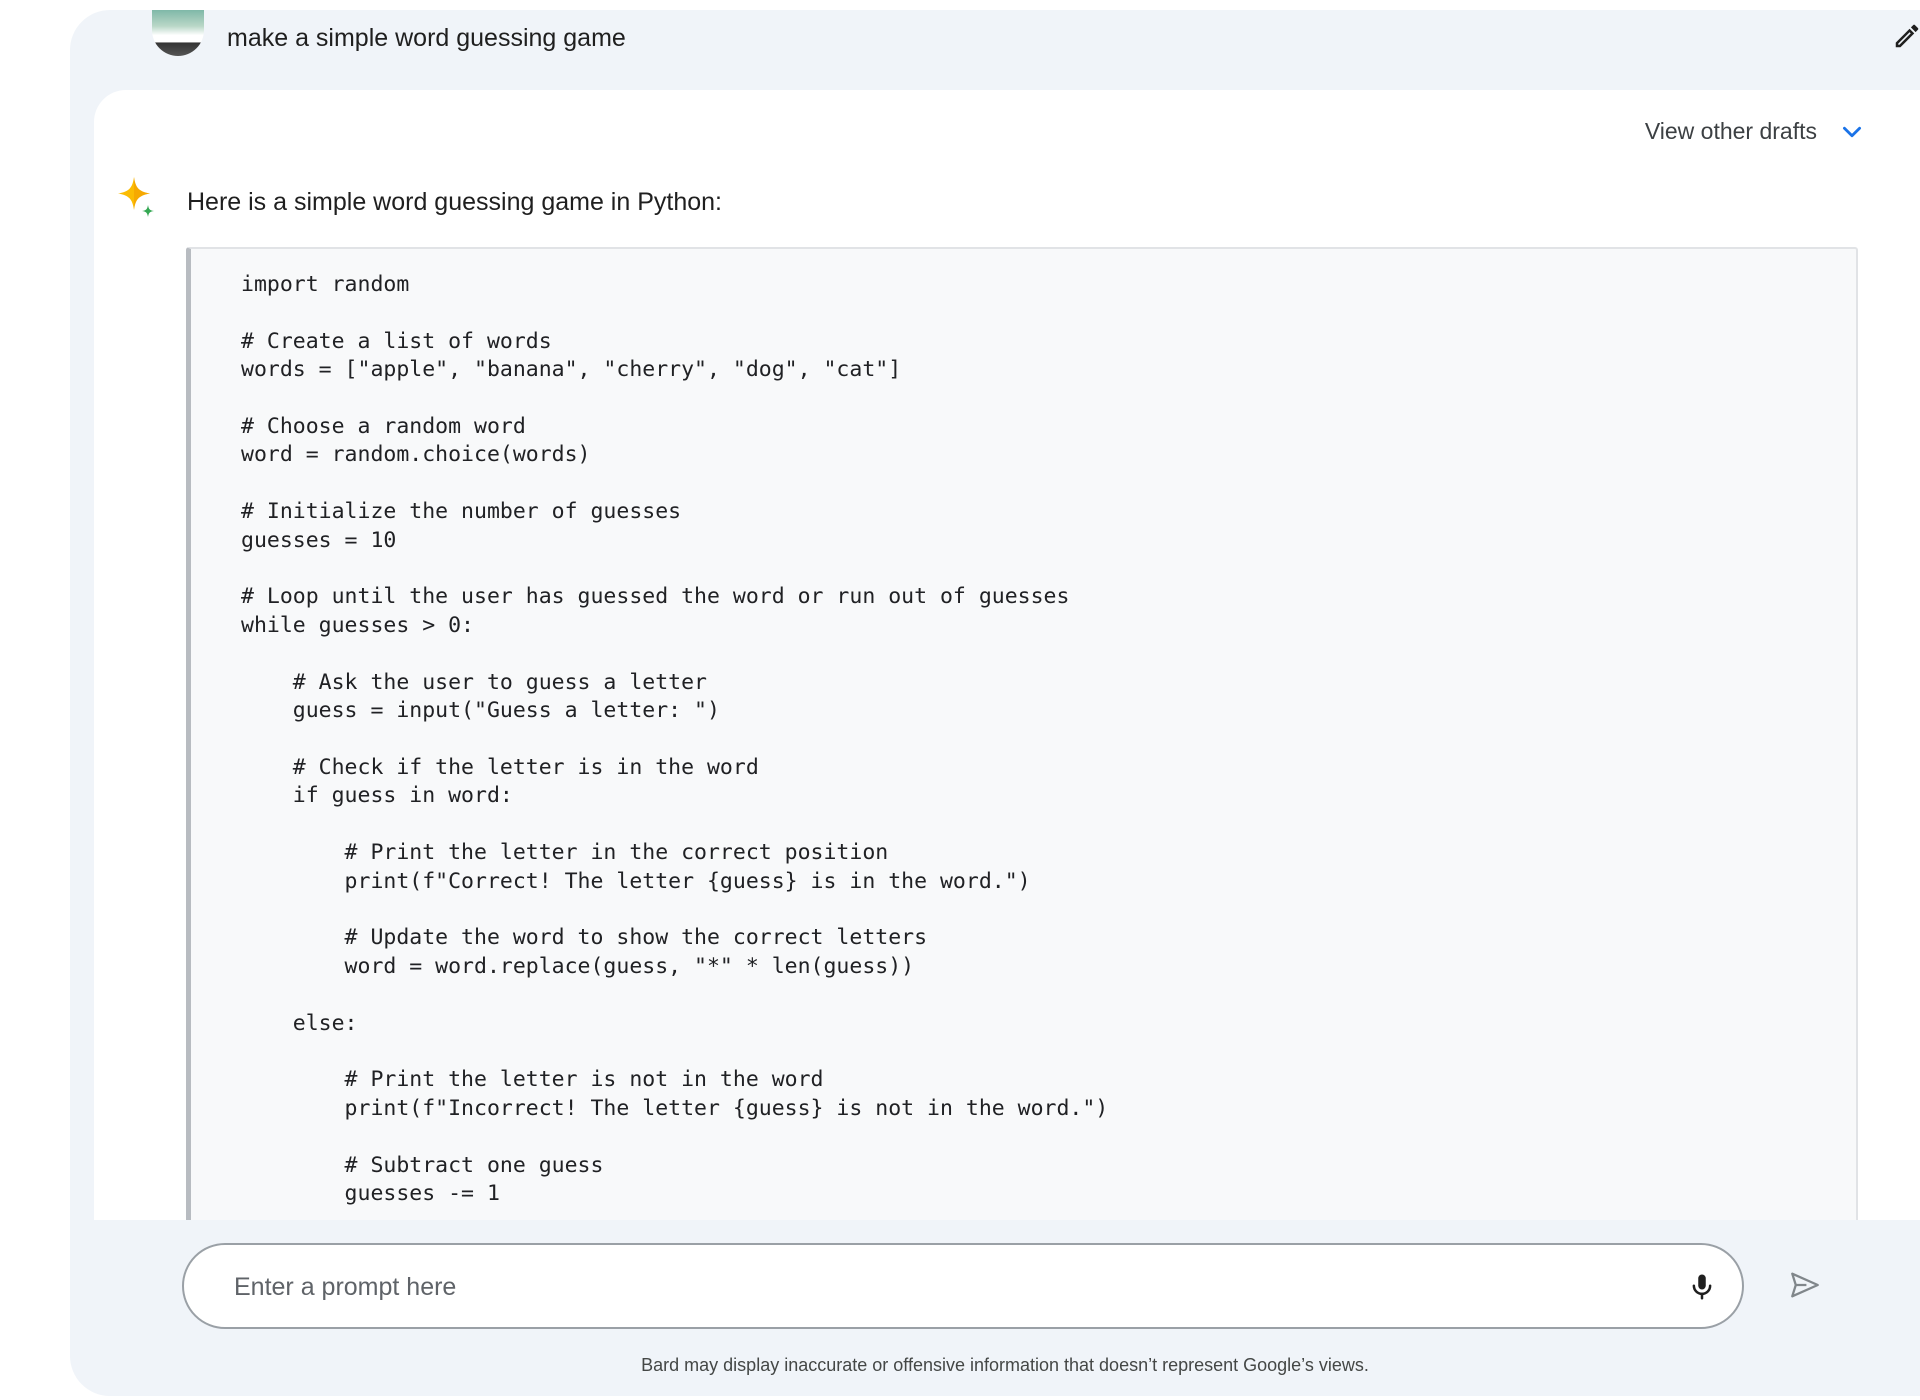 This screenshot has height=1400, width=1920. Describe the element at coordinates (426, 38) in the screenshot. I see `user-prompt-text: make a simple word guessing game` at that location.